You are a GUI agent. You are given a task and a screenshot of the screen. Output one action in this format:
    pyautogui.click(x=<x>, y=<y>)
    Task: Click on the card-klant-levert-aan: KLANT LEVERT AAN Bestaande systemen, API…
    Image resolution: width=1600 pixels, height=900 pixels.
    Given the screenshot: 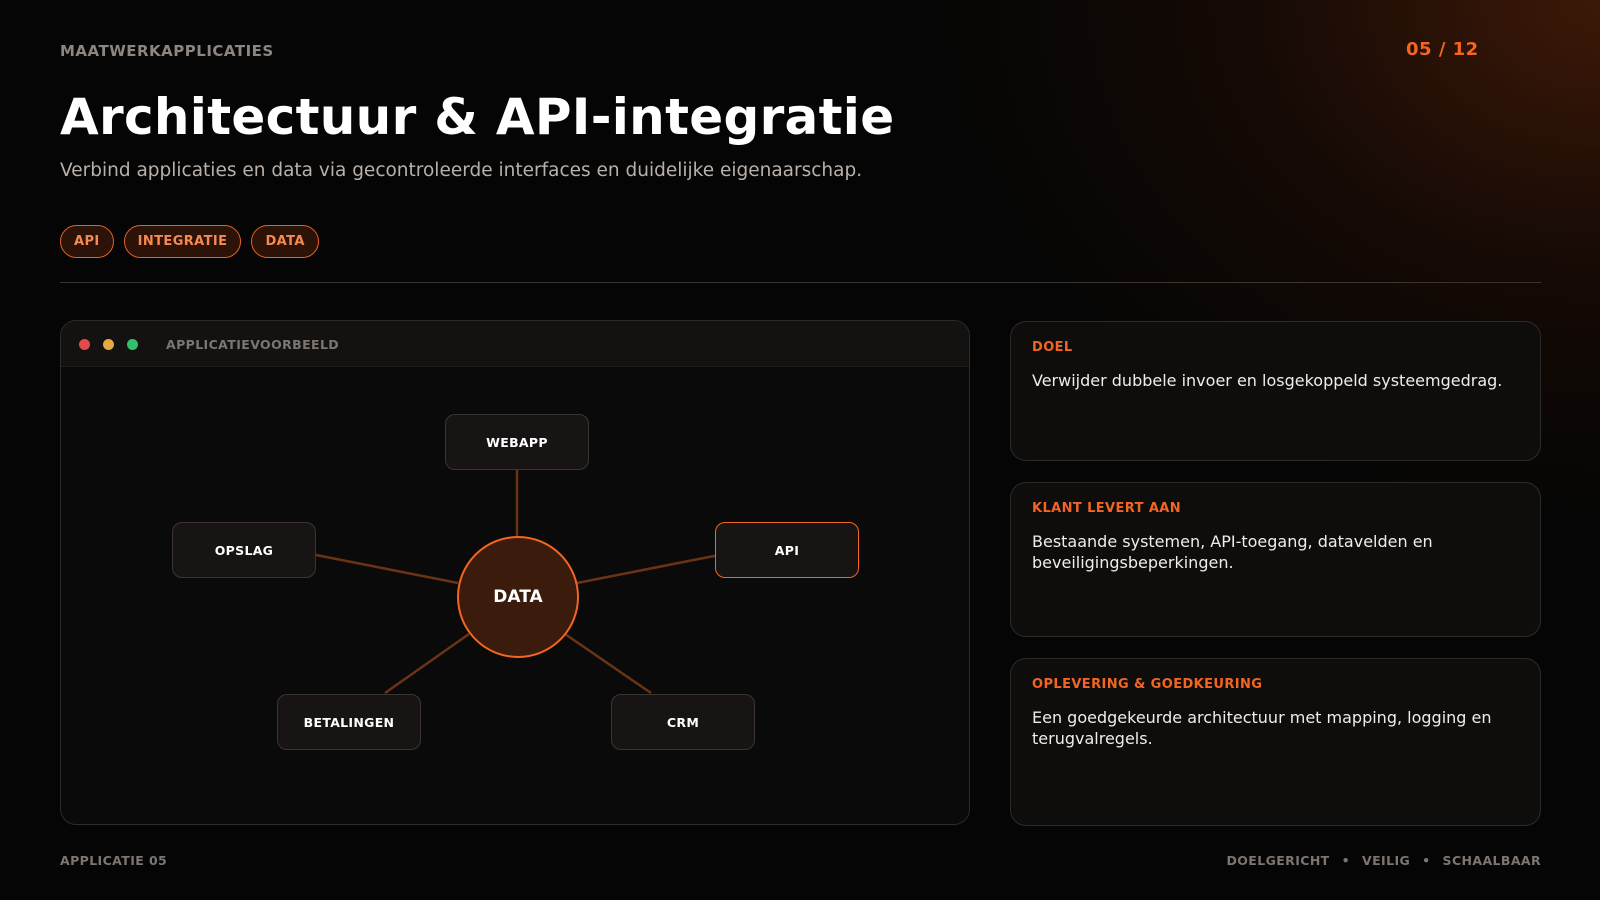 What is the action you would take?
    pyautogui.click(x=1275, y=559)
    